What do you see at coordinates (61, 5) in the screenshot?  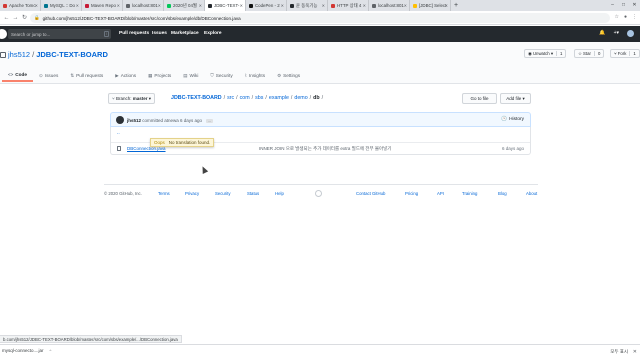 I see `browser-tab: MySQL :: Do ✕` at bounding box center [61, 5].